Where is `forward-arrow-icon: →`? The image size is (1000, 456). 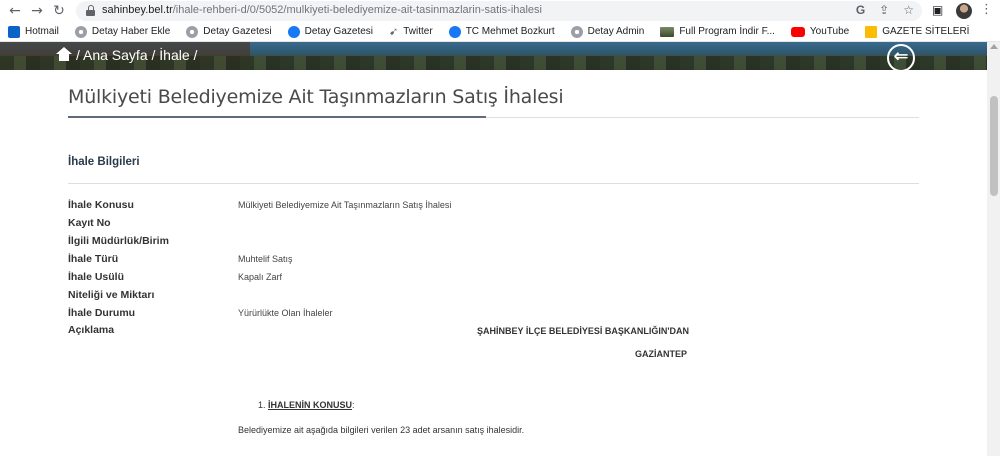
forward-arrow-icon: → is located at coordinates (37, 11).